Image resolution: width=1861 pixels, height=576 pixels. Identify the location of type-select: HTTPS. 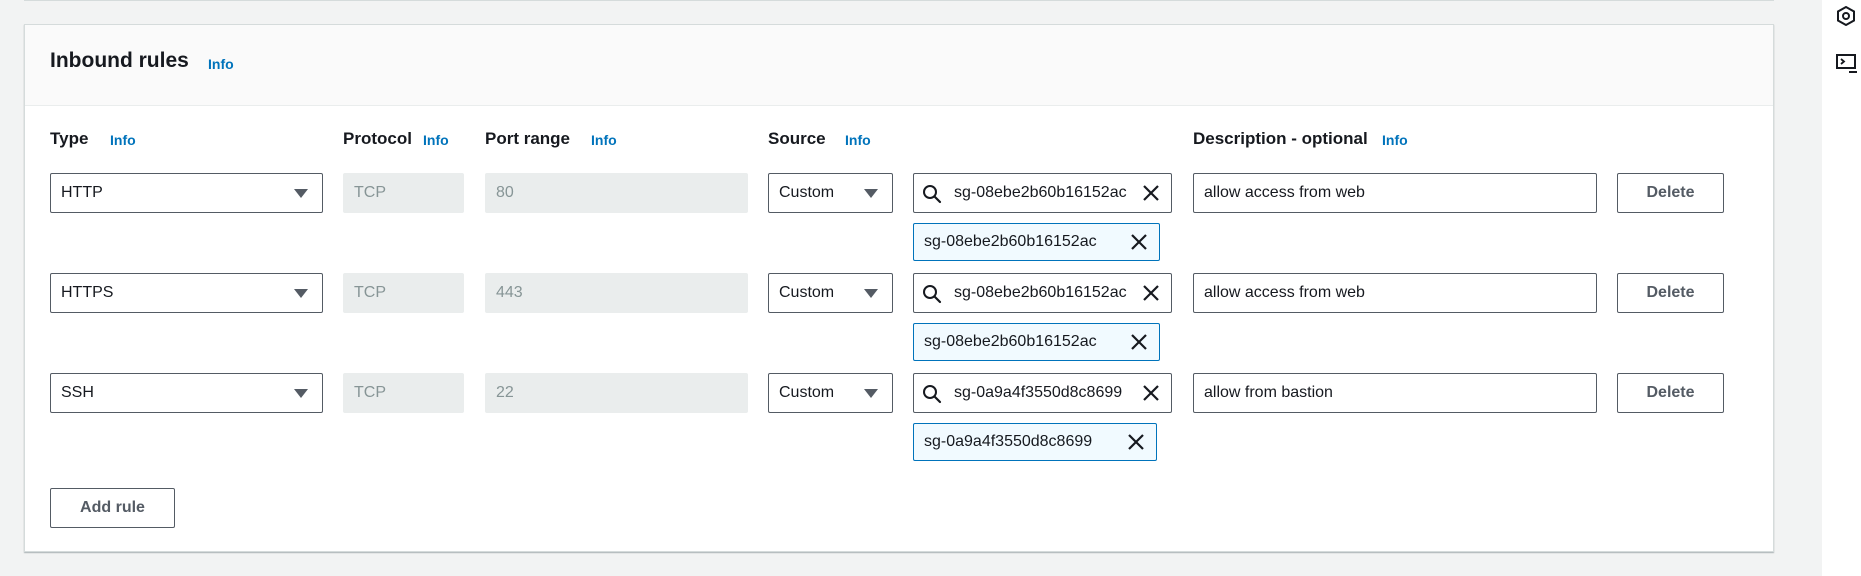
(186, 293).